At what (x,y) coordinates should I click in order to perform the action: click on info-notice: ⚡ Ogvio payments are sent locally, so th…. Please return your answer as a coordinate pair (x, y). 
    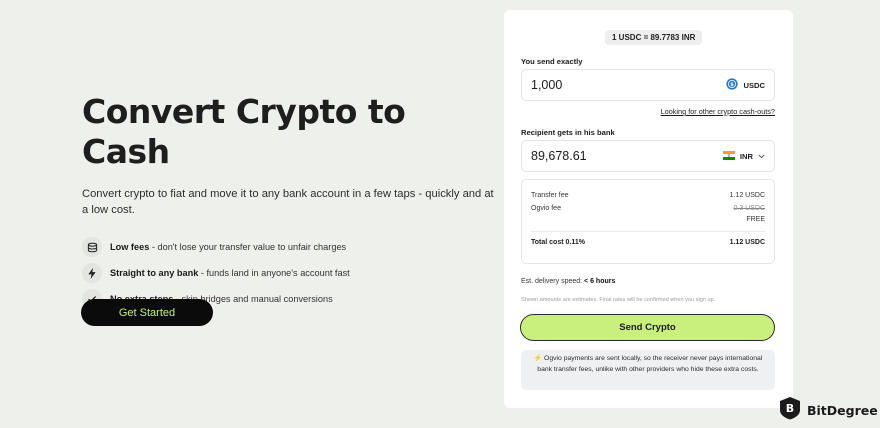
    Looking at the image, I should click on (648, 370).